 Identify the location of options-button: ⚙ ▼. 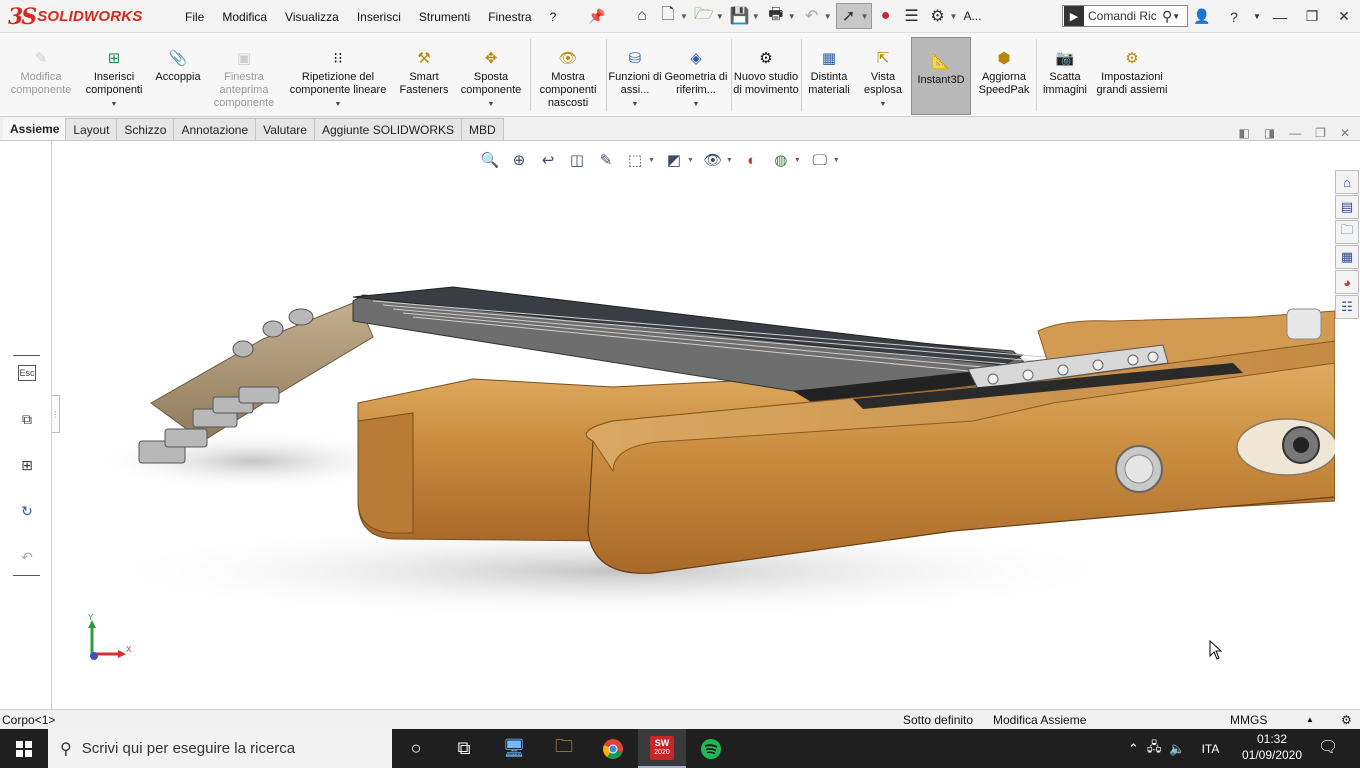
(943, 16).